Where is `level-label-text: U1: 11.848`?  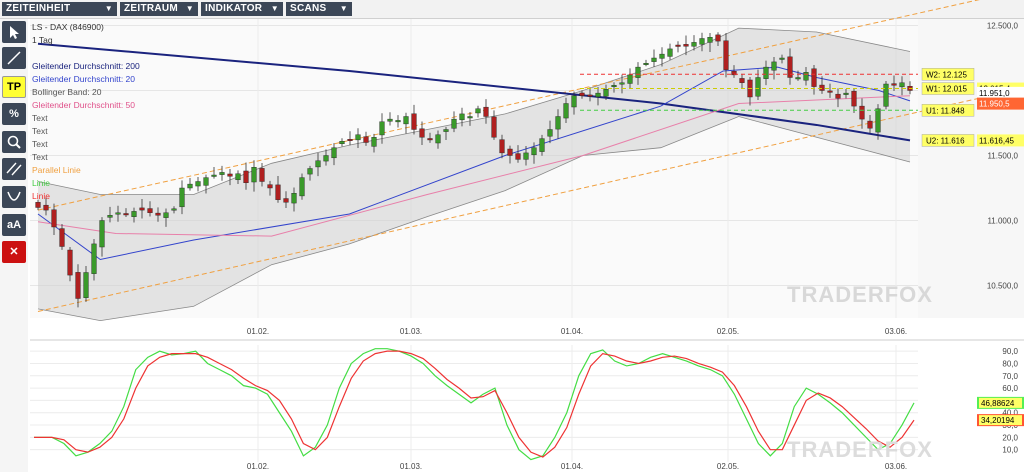 level-label-text: U1: 11.848 is located at coordinates (945, 110).